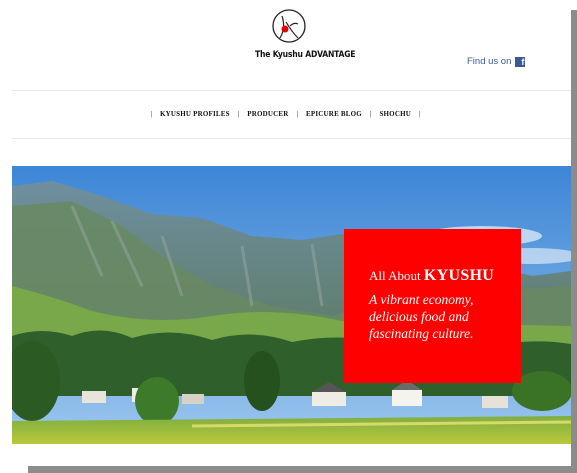 The height and width of the screenshot is (473, 577). What do you see at coordinates (195, 114) in the screenshot?
I see `nav-item-kyushu-profiles: KYUSHU PROFILES` at bounding box center [195, 114].